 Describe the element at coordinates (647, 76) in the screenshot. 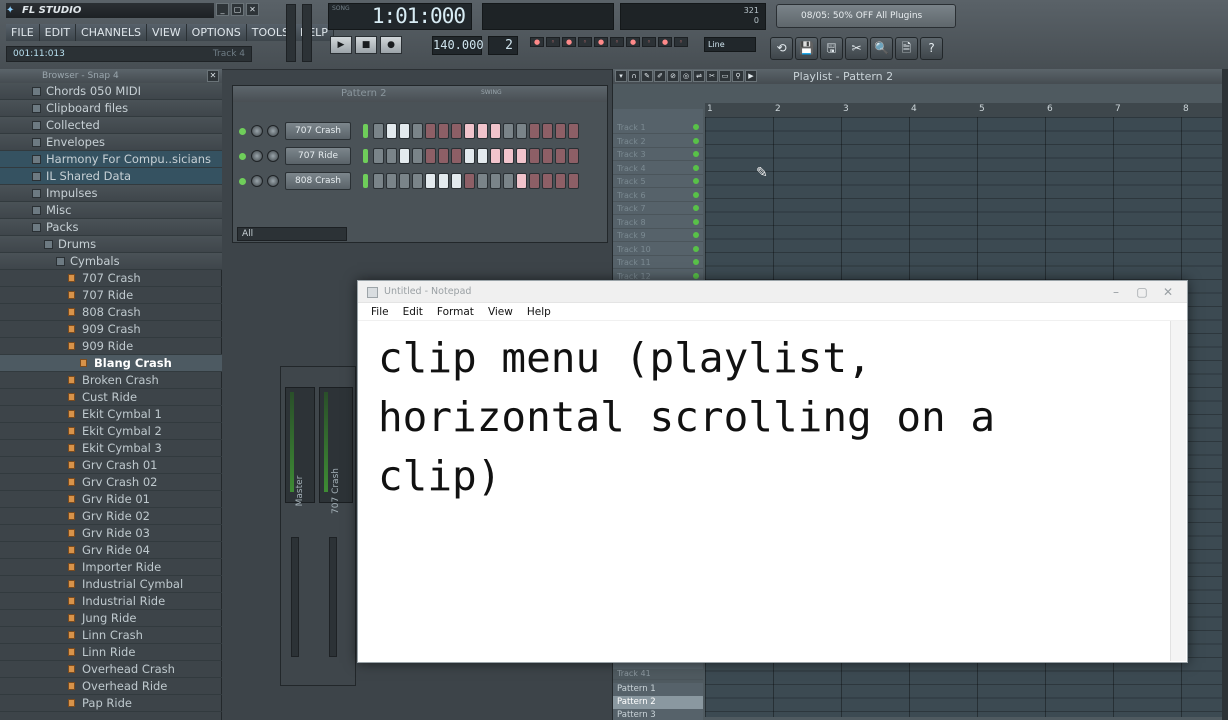

I see `pencil-icon: ✎` at that location.